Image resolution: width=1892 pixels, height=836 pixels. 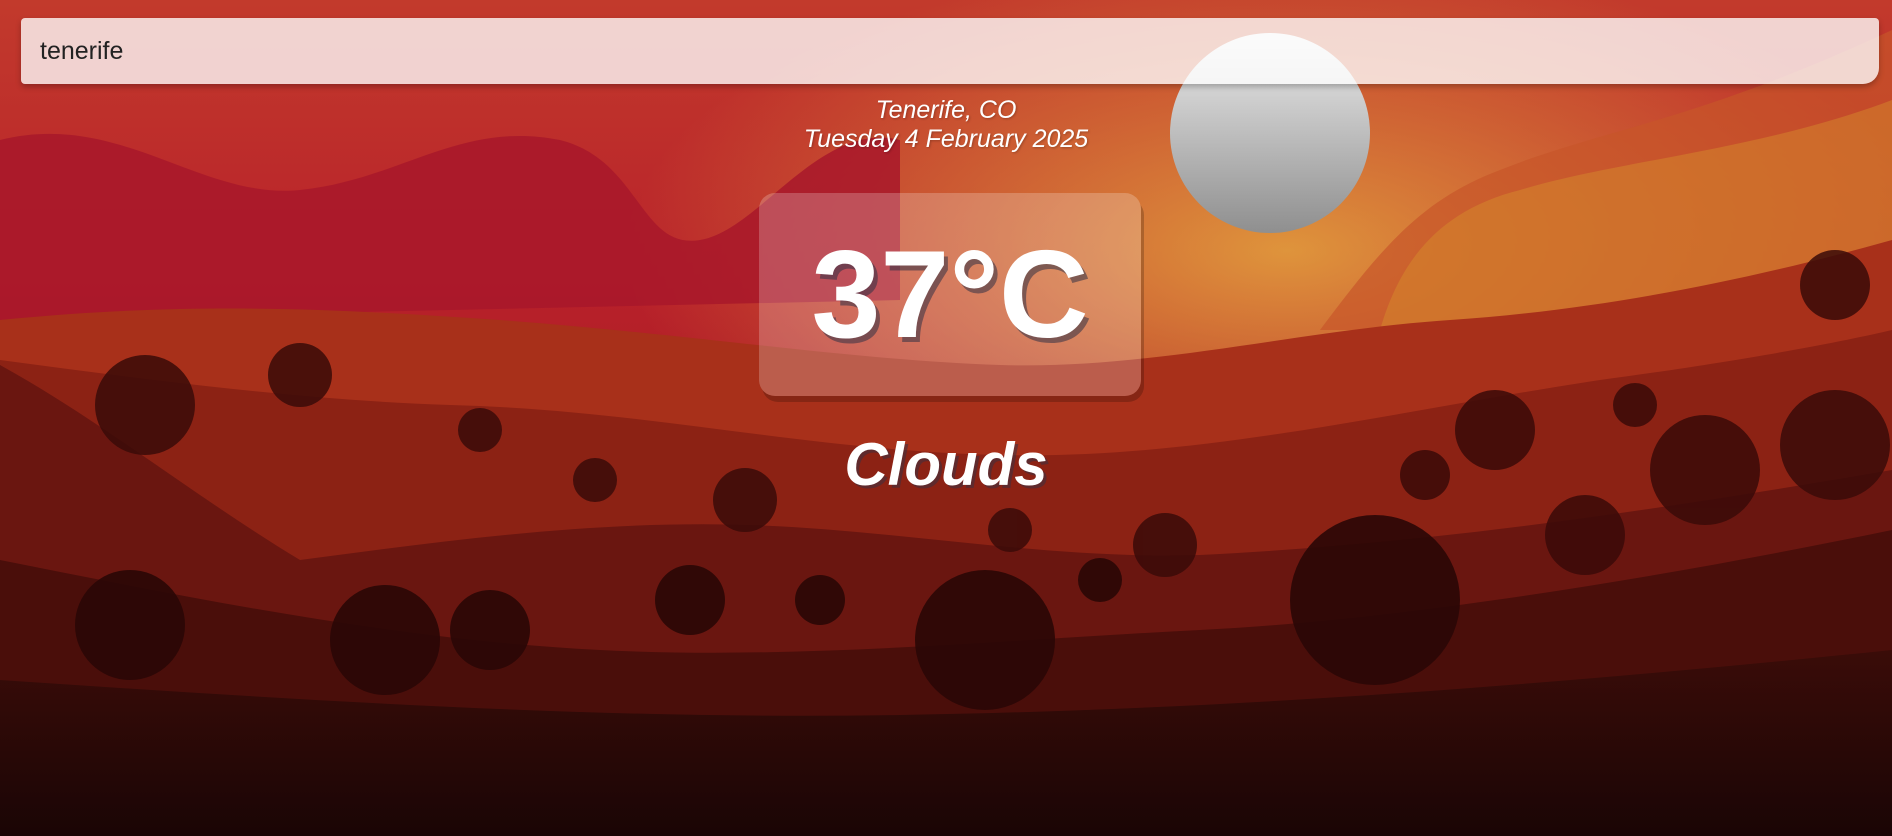 I want to click on temperature-value: 37°C, so click(x=950, y=294).